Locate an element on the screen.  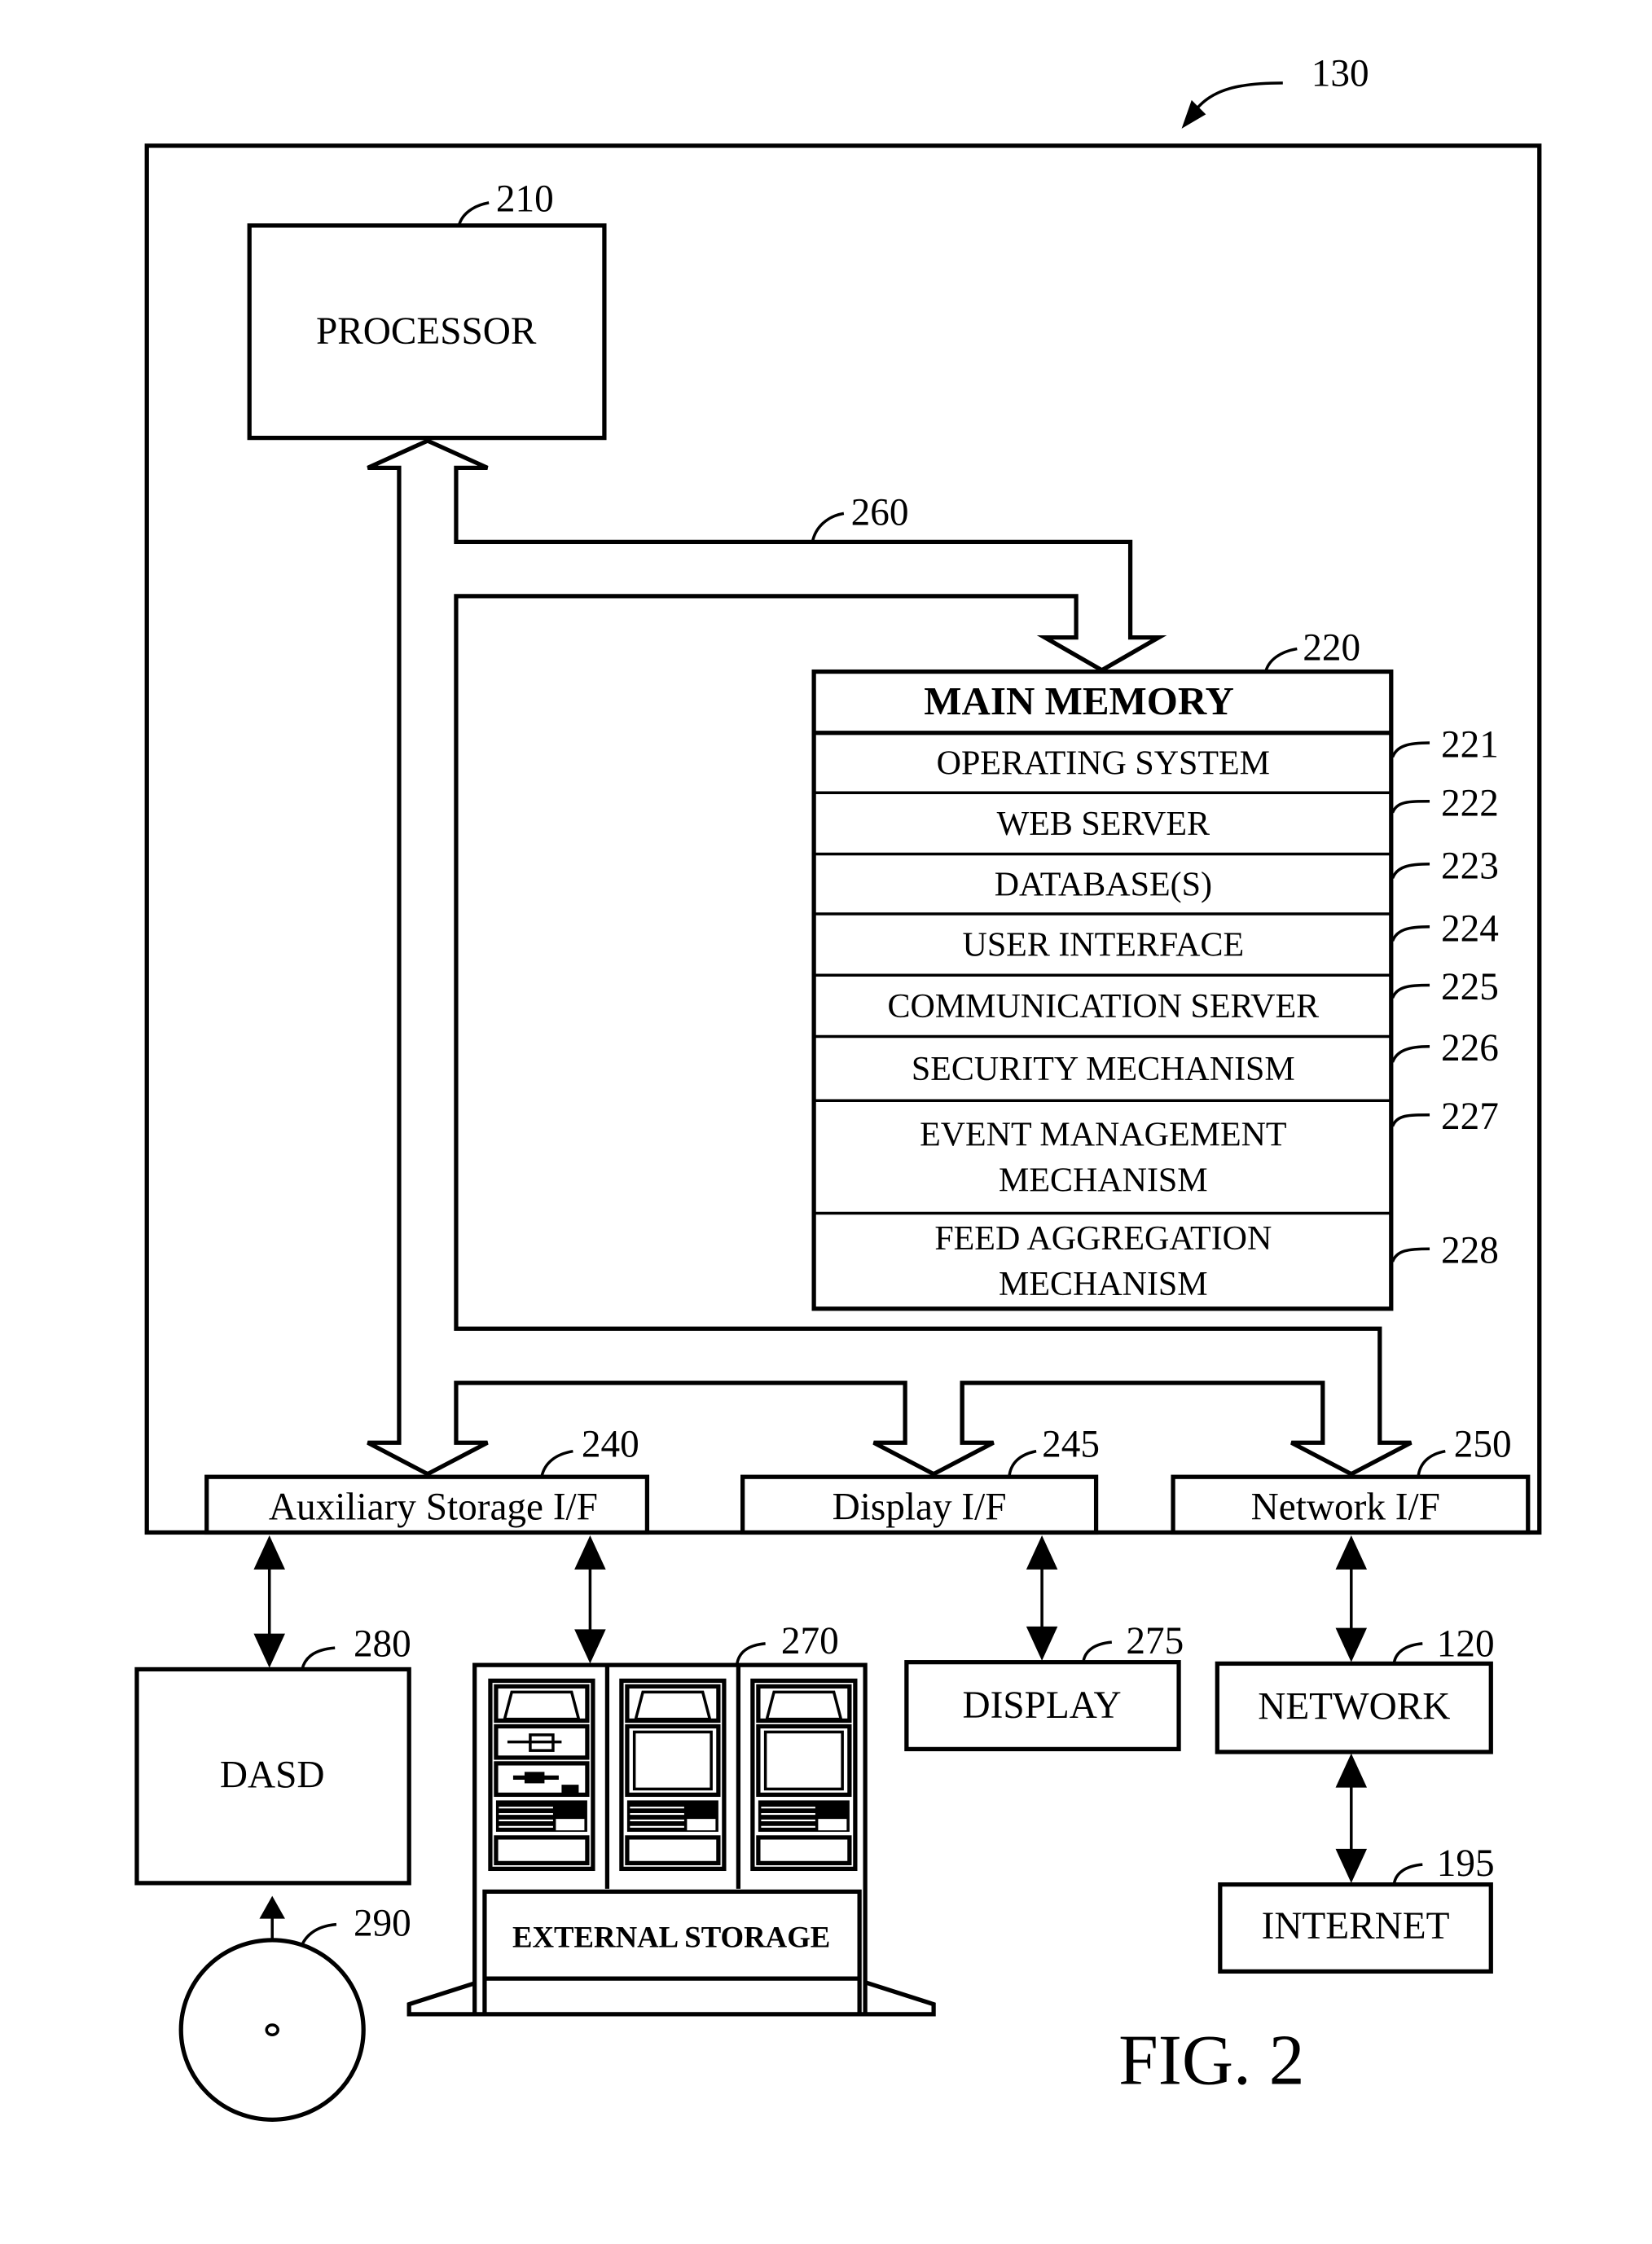
network-device-label: NETWORK is located at coordinates (1354, 1707).